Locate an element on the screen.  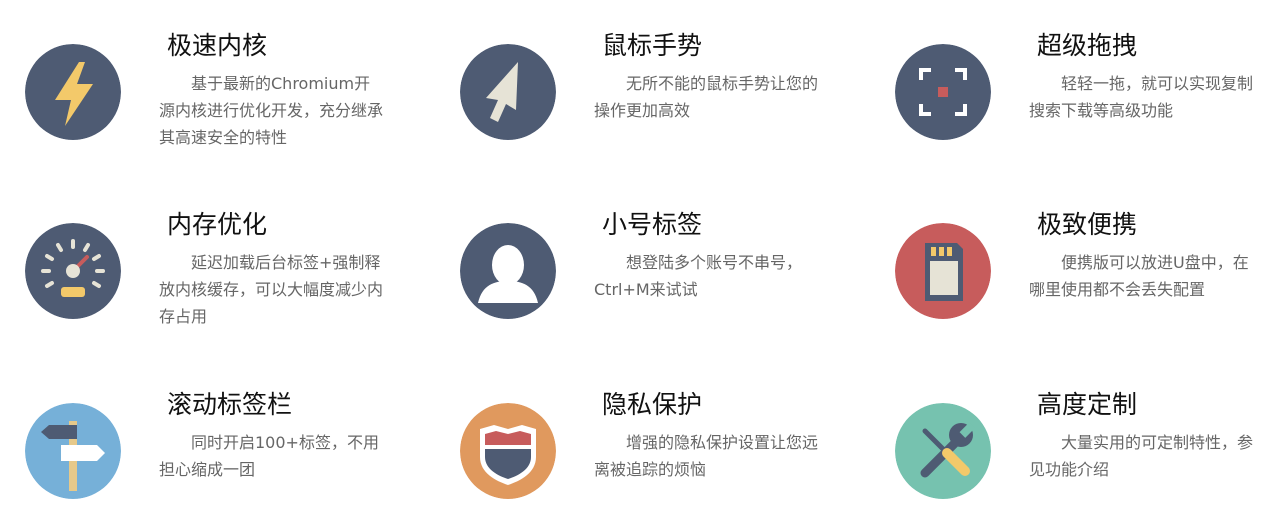
lightning-icon is located at coordinates (73, 92).